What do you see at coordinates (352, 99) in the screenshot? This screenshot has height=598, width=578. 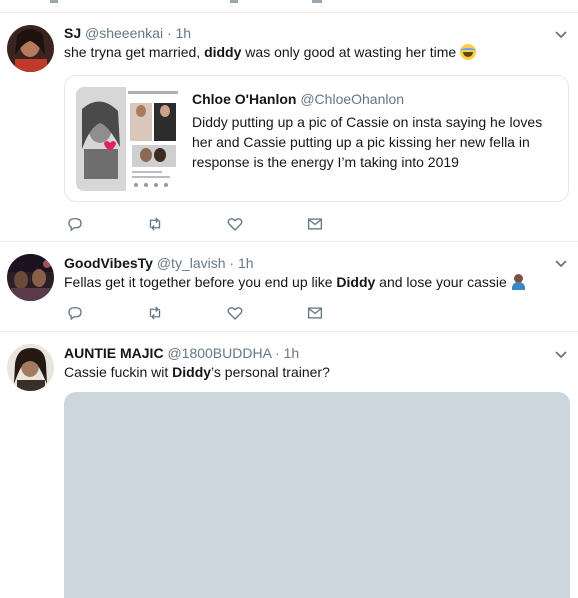 I see `quoted-username: @ChloeOhanlon` at bounding box center [352, 99].